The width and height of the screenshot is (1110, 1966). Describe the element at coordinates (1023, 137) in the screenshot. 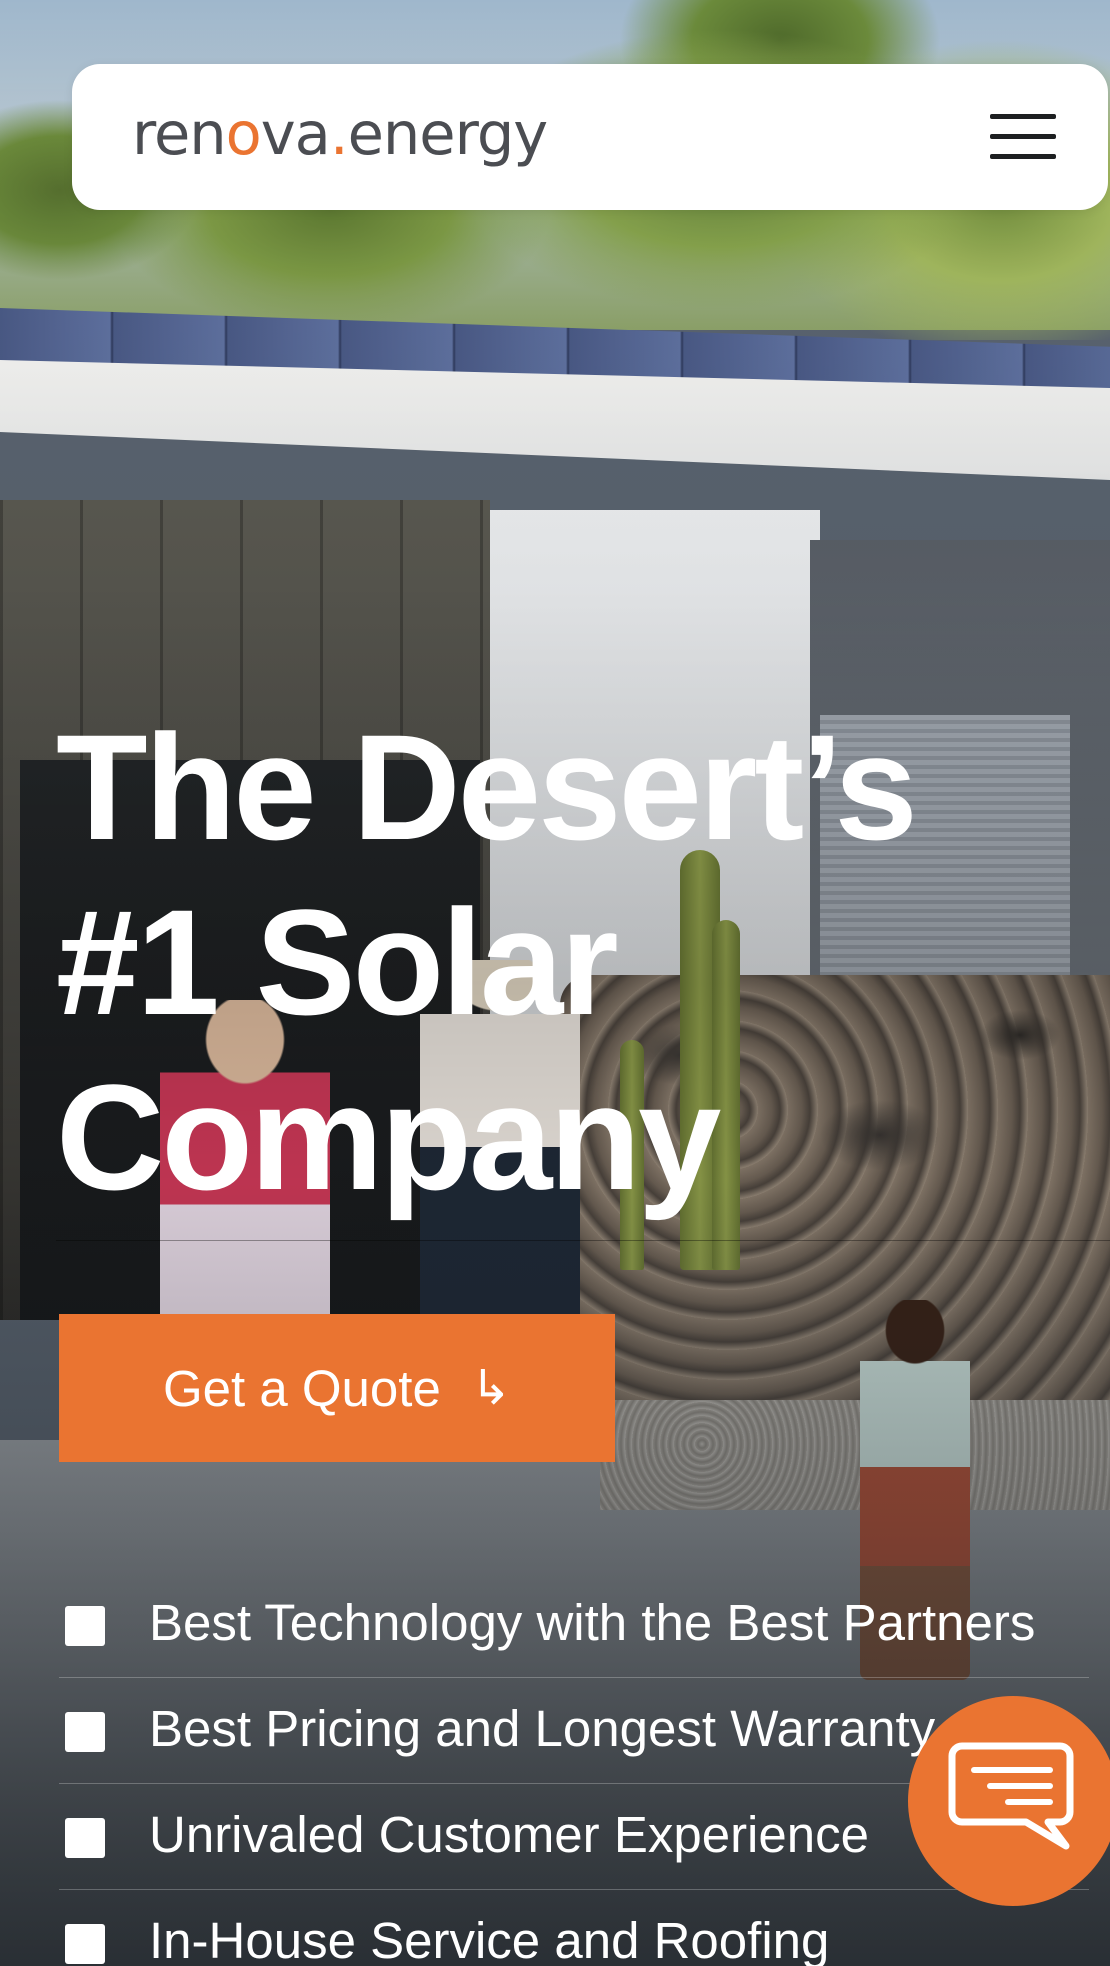

I see `hamburger-menu-icon` at that location.